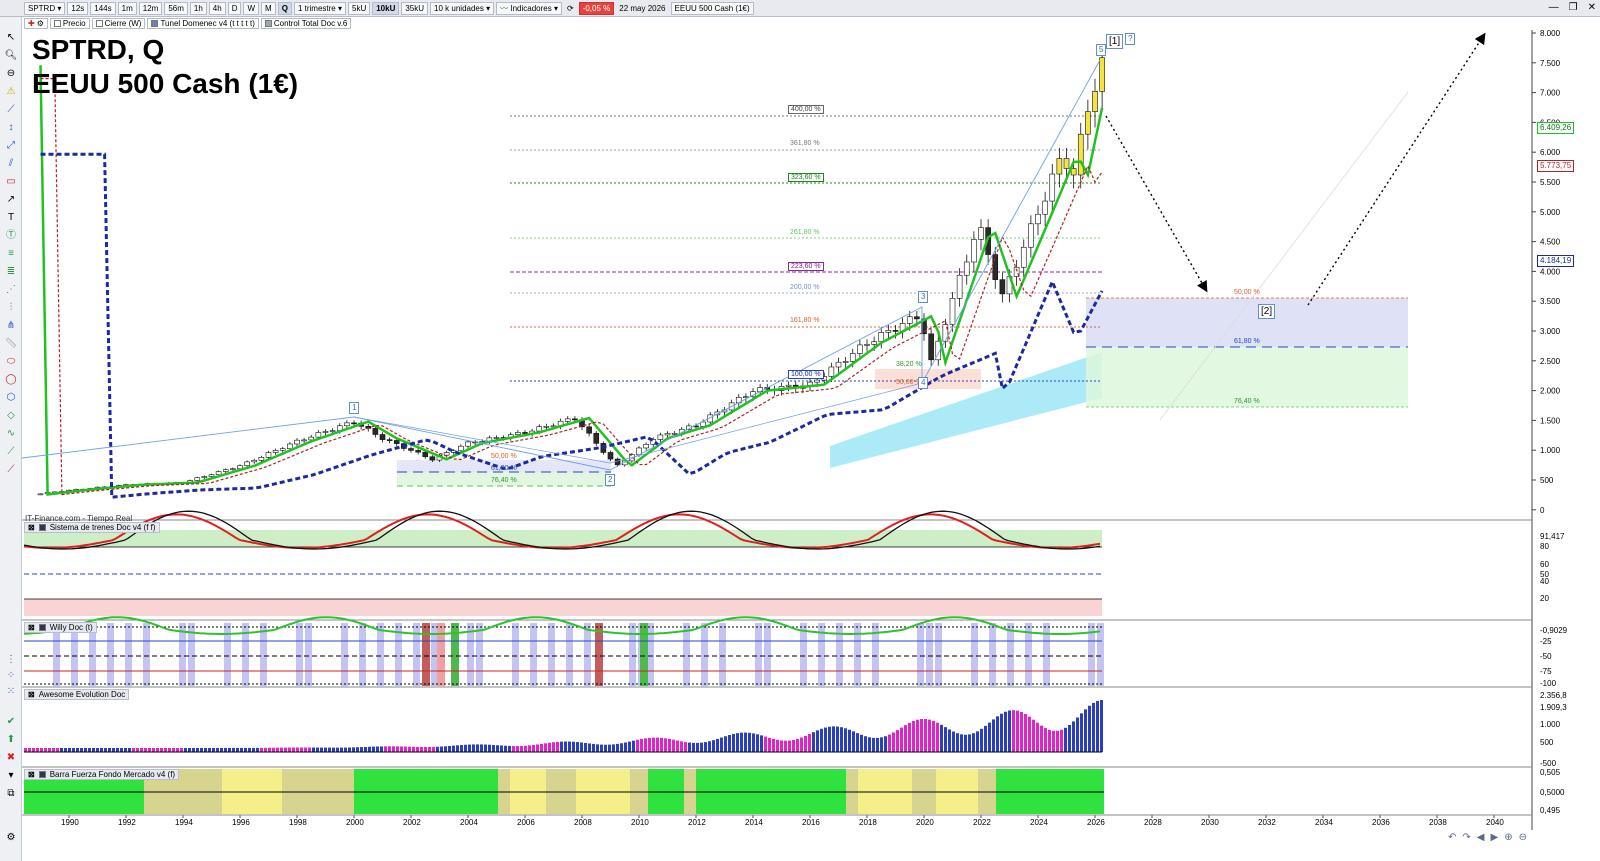 This screenshot has width=1600, height=861. I want to click on zoom-icon: 🔍︎, so click(11, 56).